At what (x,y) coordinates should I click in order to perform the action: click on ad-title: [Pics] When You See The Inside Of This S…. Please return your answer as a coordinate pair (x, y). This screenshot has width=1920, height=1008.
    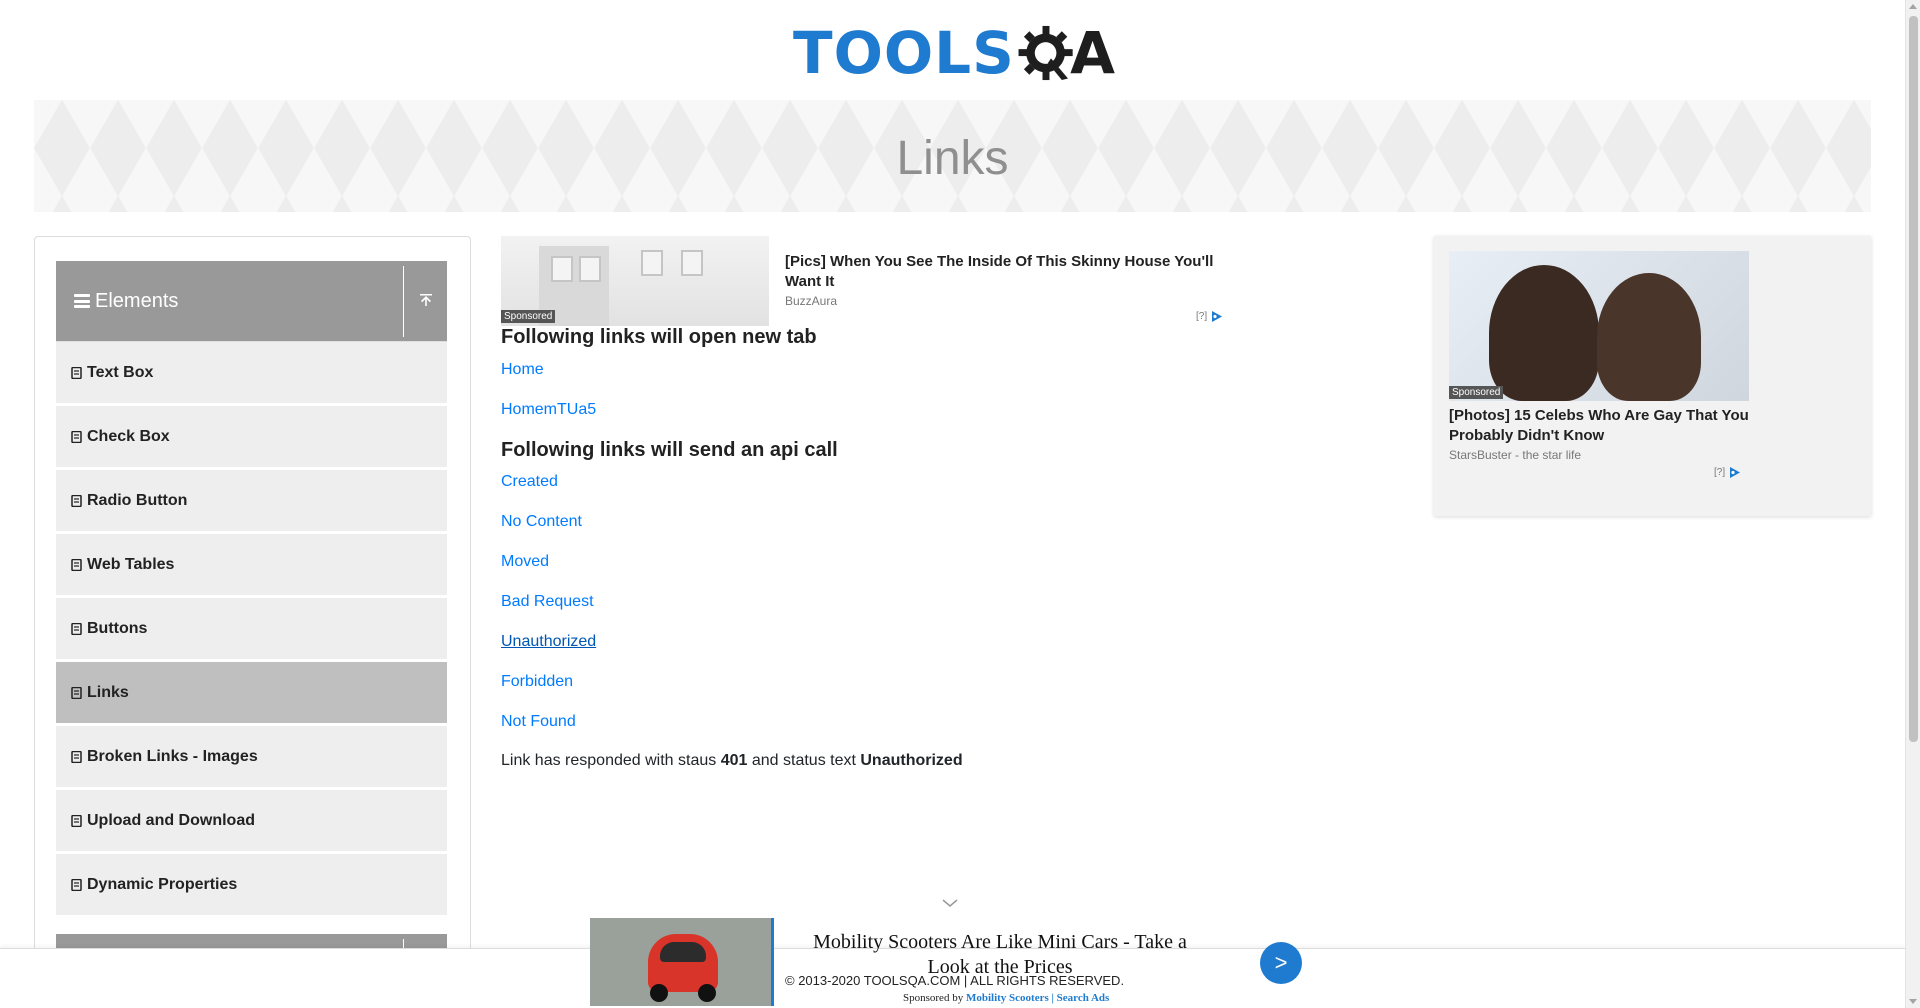
    Looking at the image, I should click on (1005, 272).